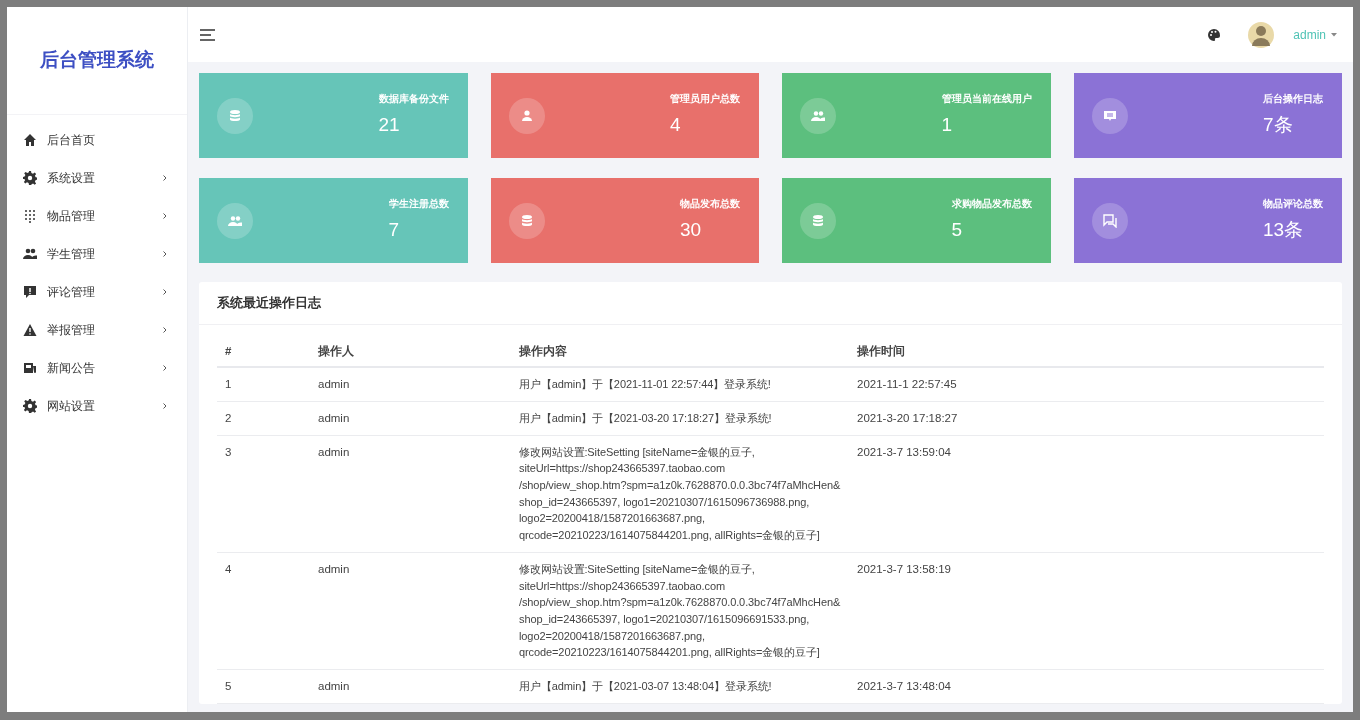 The height and width of the screenshot is (720, 1360). I want to click on stat-label: 数据库备份文件, so click(413, 99).